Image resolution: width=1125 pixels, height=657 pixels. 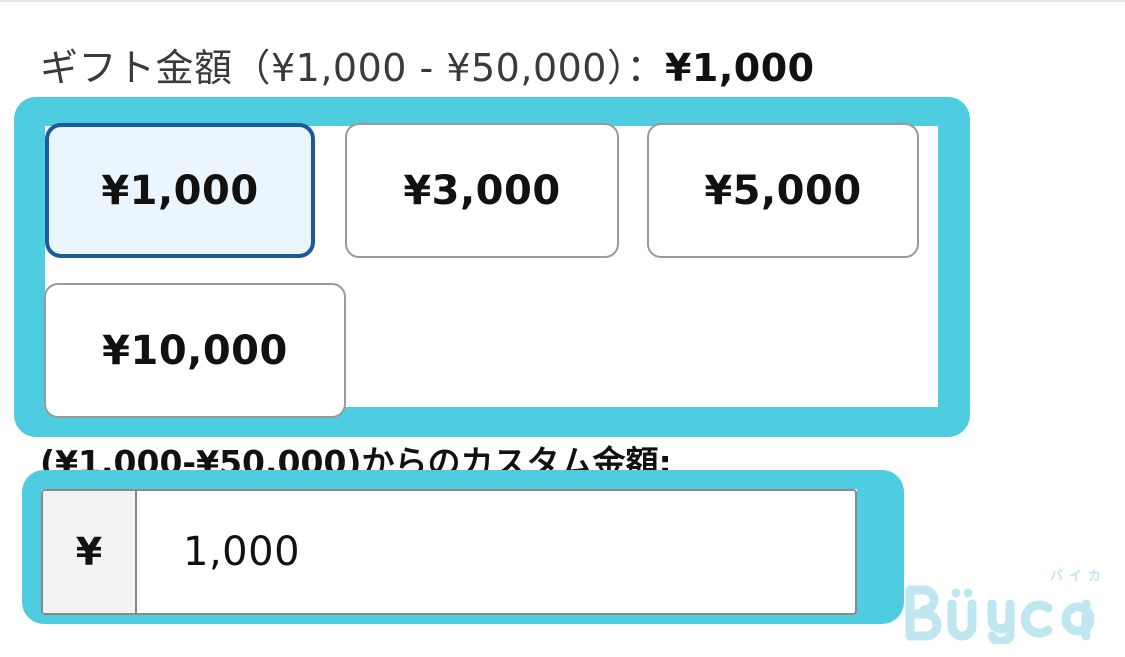 I want to click on gift-amount-heading-label: ギフト金額（¥1,000 - ¥50,000）：, so click(x=352, y=68).